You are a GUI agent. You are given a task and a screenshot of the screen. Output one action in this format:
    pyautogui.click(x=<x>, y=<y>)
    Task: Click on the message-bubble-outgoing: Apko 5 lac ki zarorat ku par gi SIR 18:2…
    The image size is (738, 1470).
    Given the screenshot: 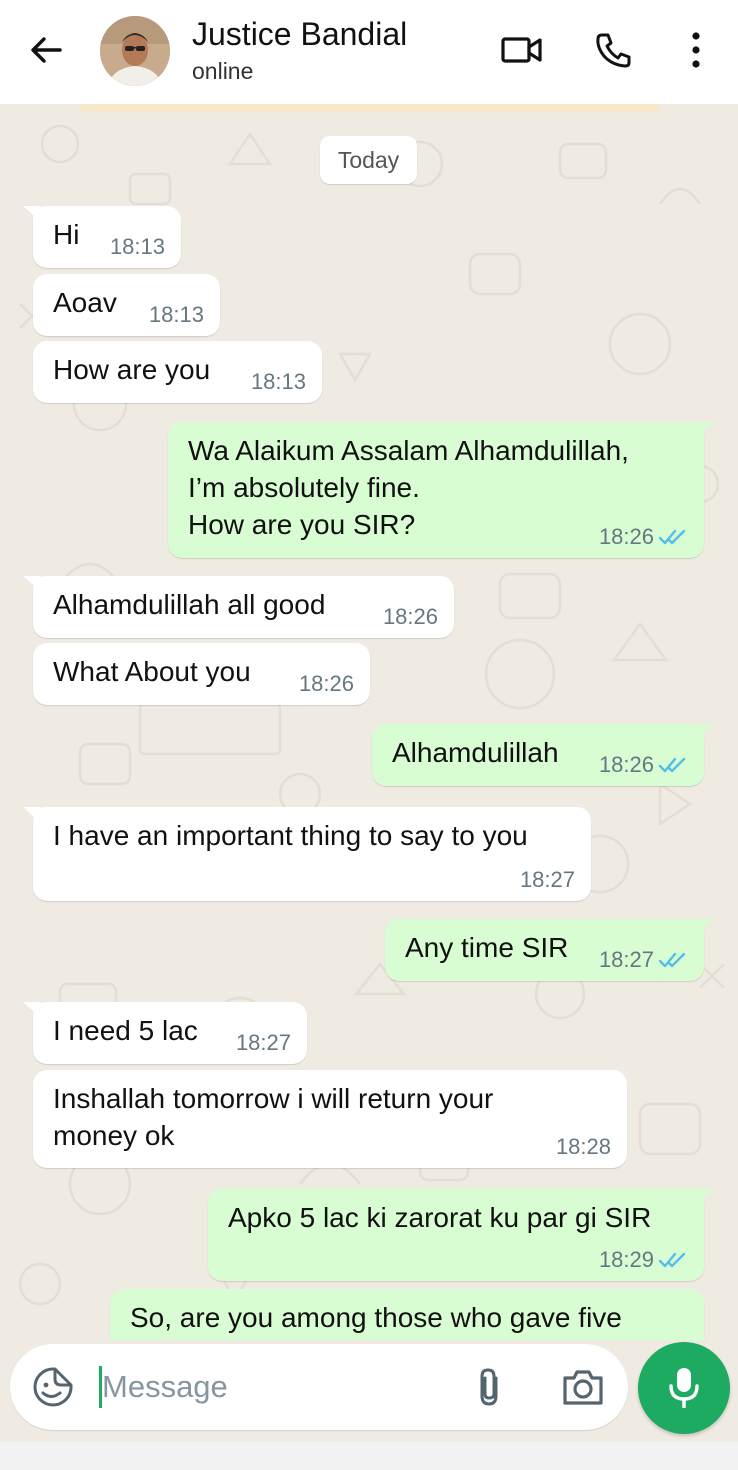 What is the action you would take?
    pyautogui.click(x=461, y=1235)
    